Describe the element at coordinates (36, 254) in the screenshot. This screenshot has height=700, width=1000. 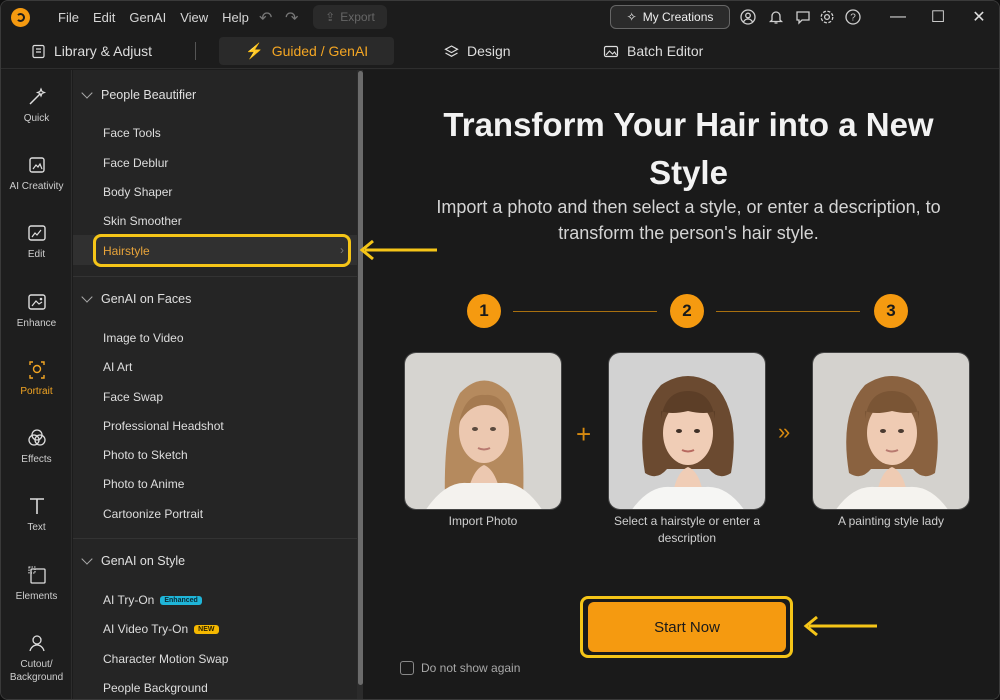
I see `rail-label: Edit` at that location.